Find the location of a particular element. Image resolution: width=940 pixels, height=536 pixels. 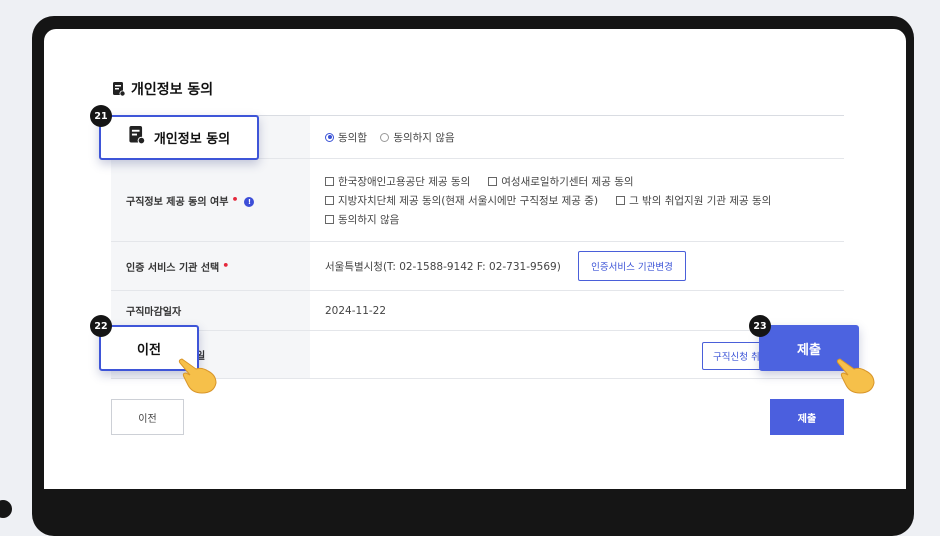

checkbox-kead: 한국장애인고용공단 제공 동의 is located at coordinates (397, 181).